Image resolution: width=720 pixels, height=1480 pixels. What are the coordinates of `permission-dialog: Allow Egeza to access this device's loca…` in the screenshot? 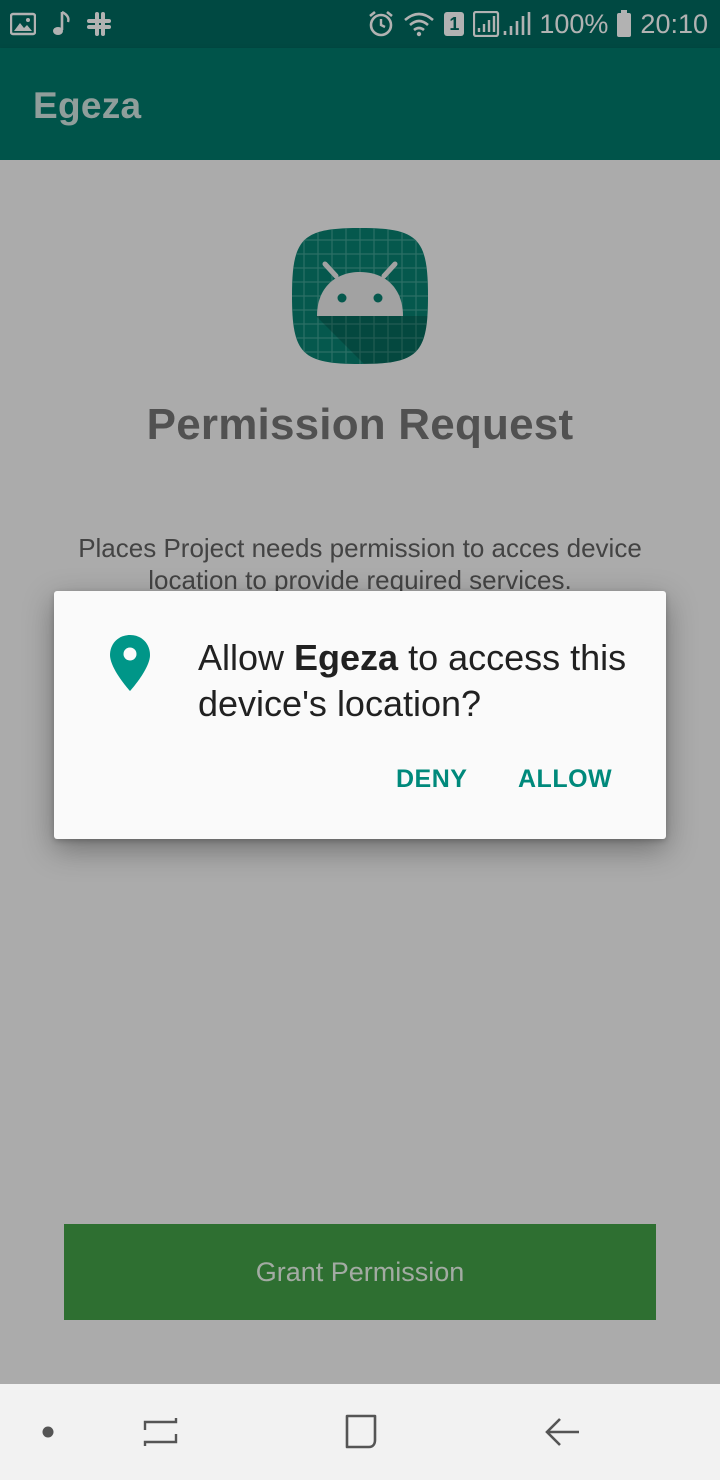 It's located at (360, 715).